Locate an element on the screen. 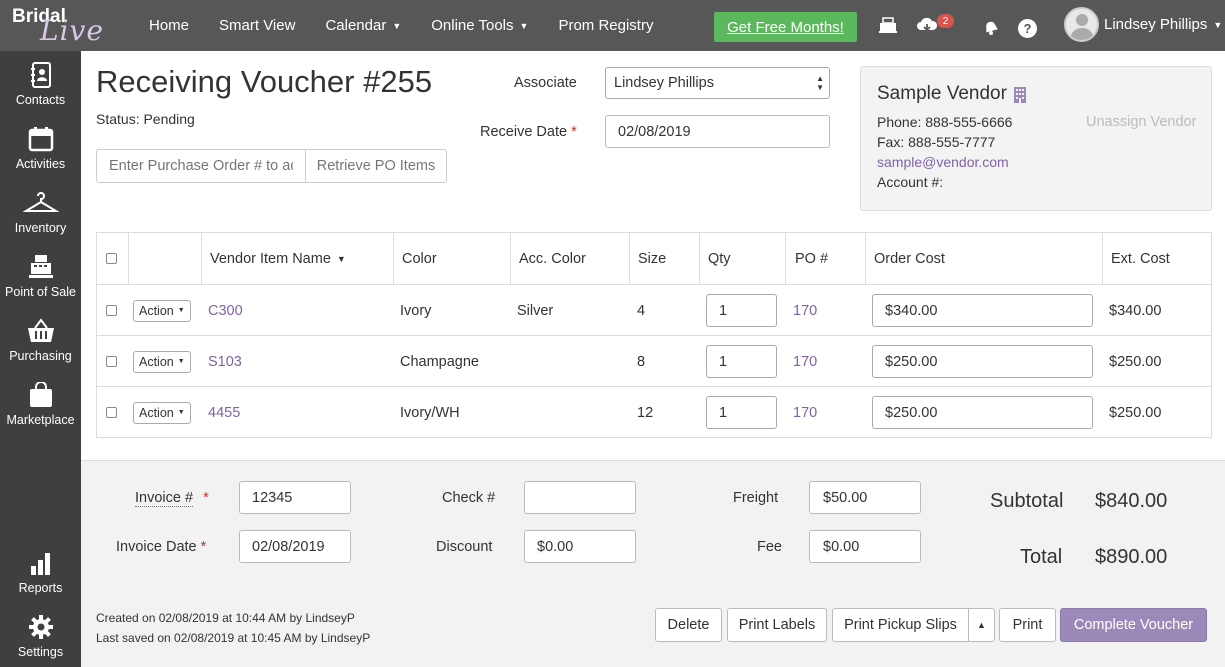 The image size is (1225, 667). fee-input: $0.00 is located at coordinates (865, 546).